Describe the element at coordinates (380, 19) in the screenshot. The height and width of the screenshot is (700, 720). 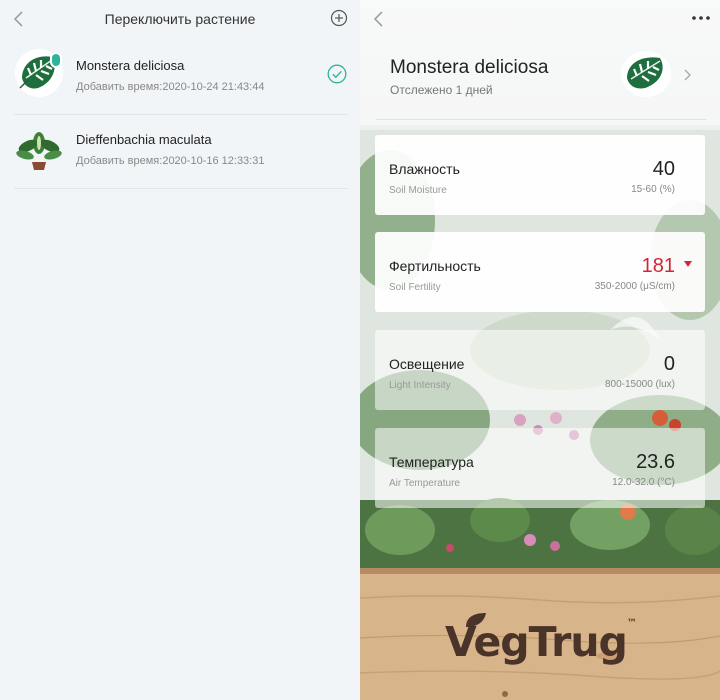
I see `back-chevron-icon` at that location.